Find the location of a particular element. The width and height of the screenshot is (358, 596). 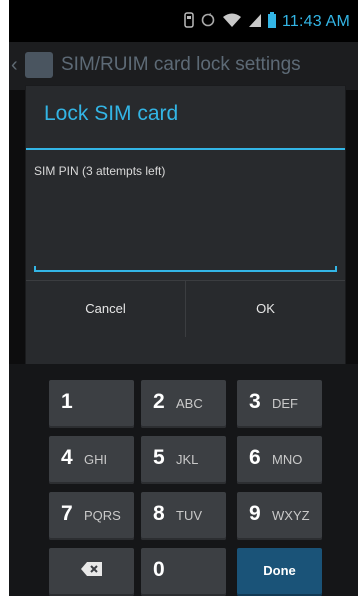

action-bar: ‹ SIM/RUIM card lock settings is located at coordinates (183, 67).